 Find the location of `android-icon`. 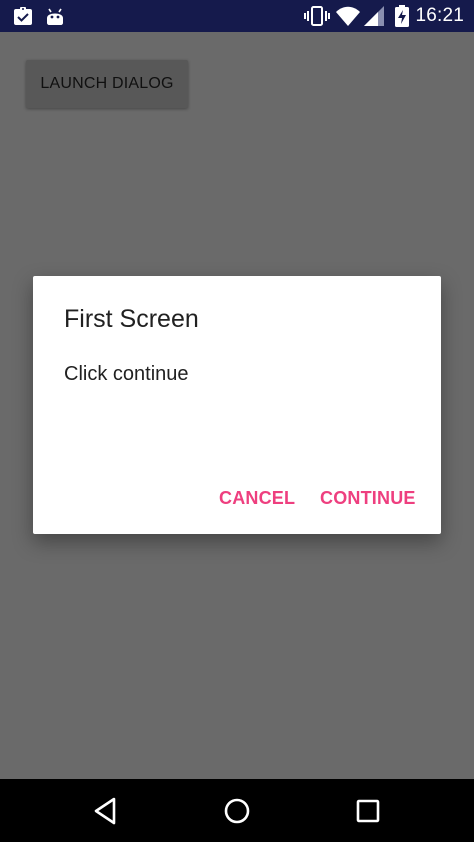

android-icon is located at coordinates (55, 16).